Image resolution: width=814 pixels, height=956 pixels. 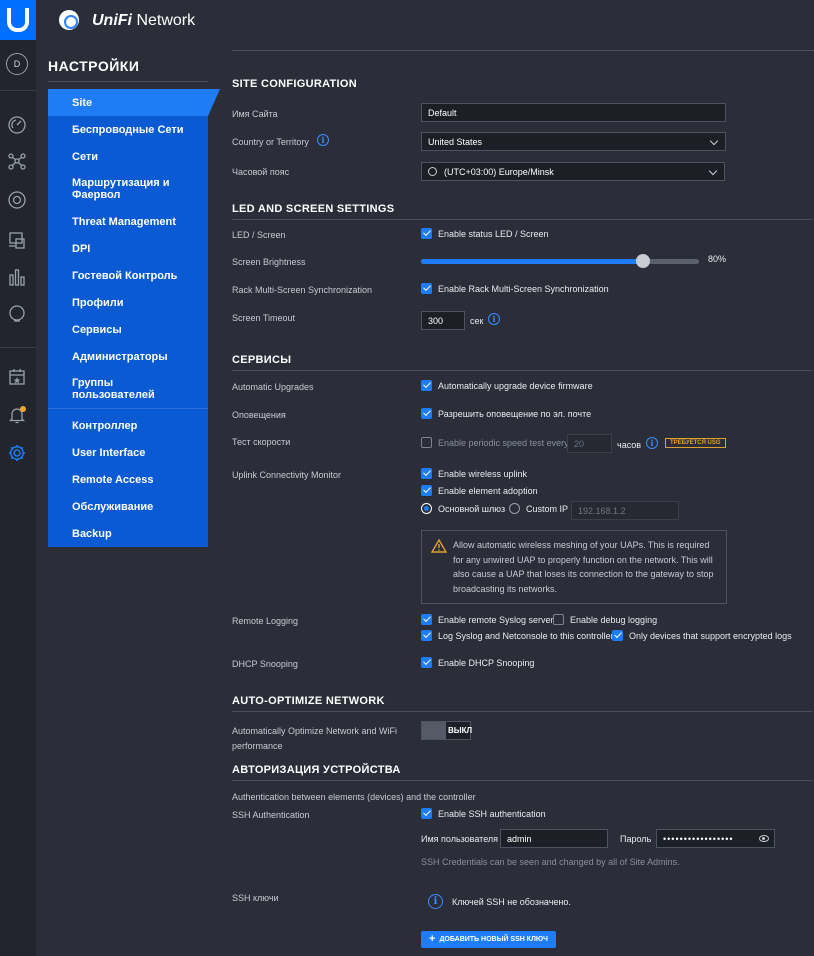 I want to click on toggle-knob, so click(x=434, y=730).